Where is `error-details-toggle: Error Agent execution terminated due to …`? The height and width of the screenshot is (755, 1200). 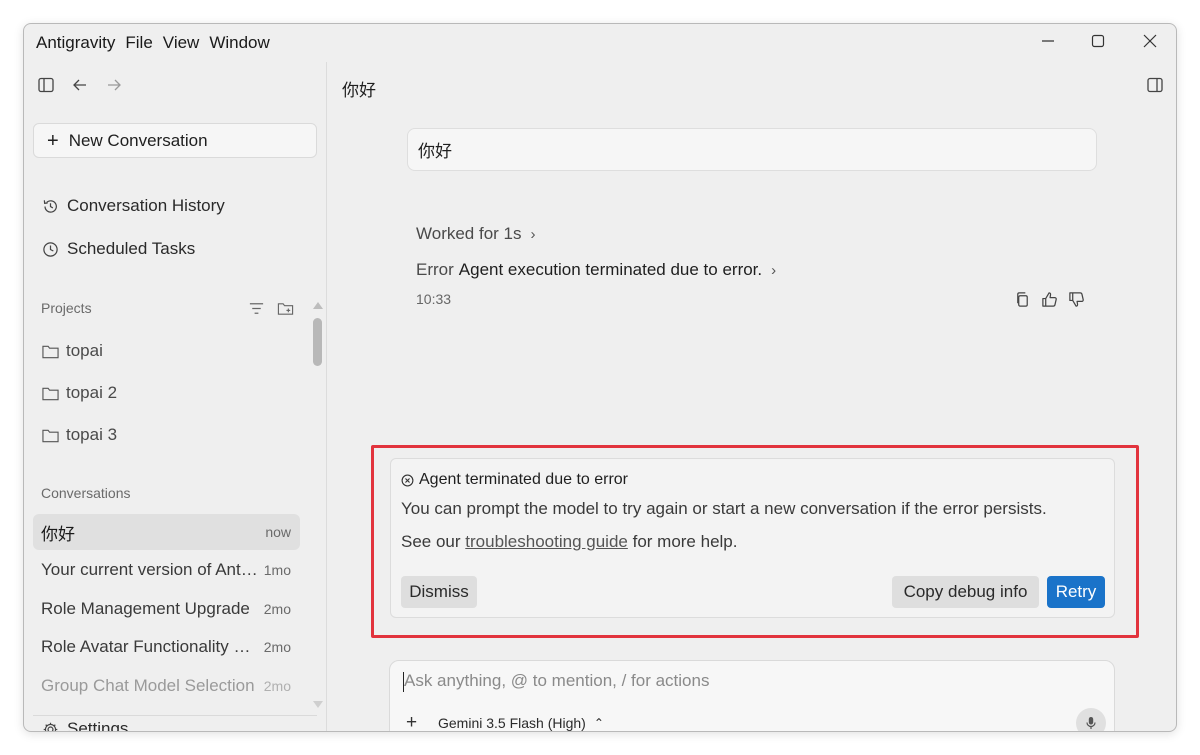 error-details-toggle: Error Agent execution terminated due to … is located at coordinates (596, 270).